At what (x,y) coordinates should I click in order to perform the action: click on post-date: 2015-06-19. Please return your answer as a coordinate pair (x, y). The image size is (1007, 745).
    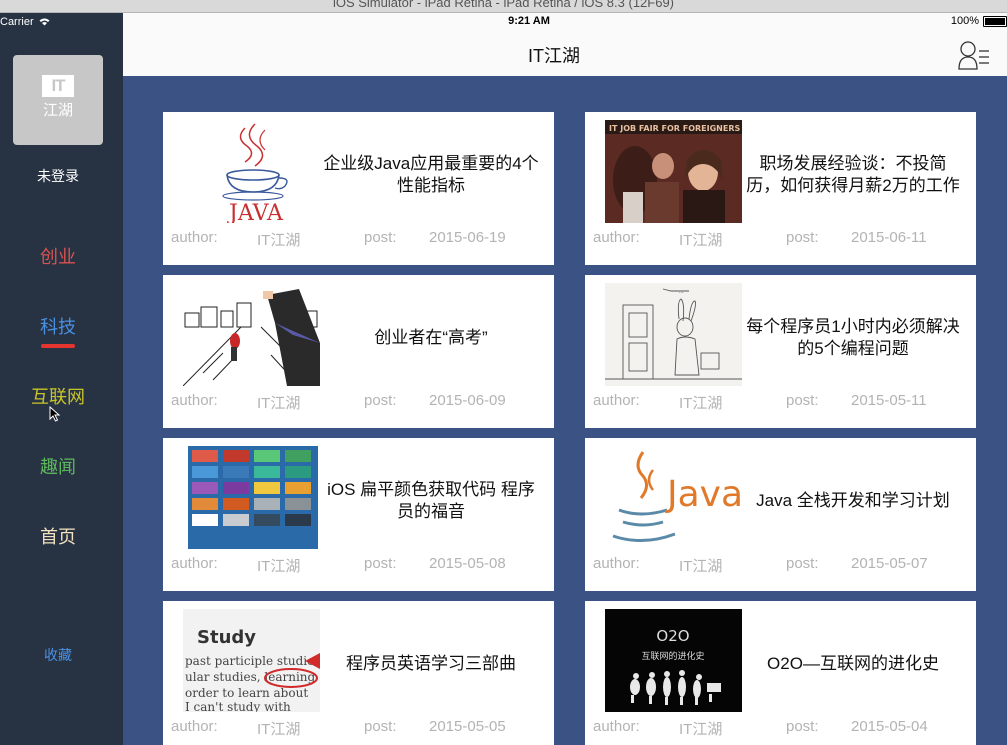
    Looking at the image, I should click on (467, 237).